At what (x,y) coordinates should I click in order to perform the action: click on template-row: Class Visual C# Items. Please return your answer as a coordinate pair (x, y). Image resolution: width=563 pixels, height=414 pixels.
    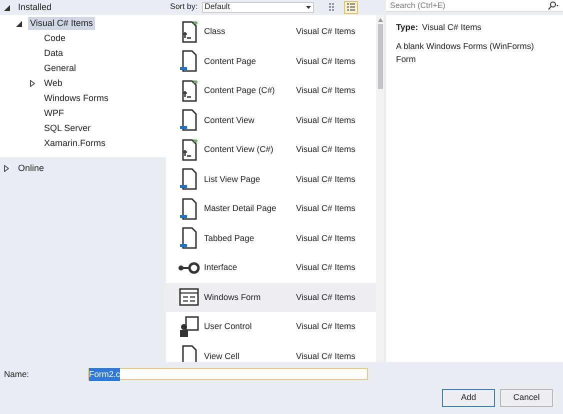
    Looking at the image, I should click on (271, 31).